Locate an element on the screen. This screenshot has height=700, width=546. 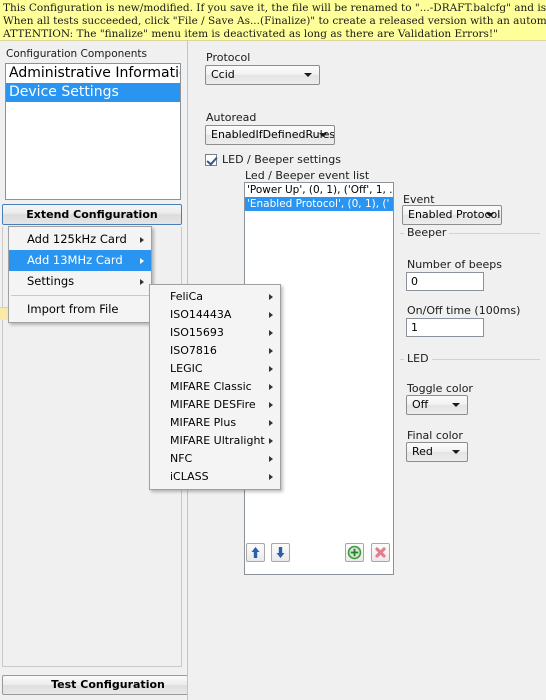
submenu-item-label: ISO15693 is located at coordinates (197, 332).